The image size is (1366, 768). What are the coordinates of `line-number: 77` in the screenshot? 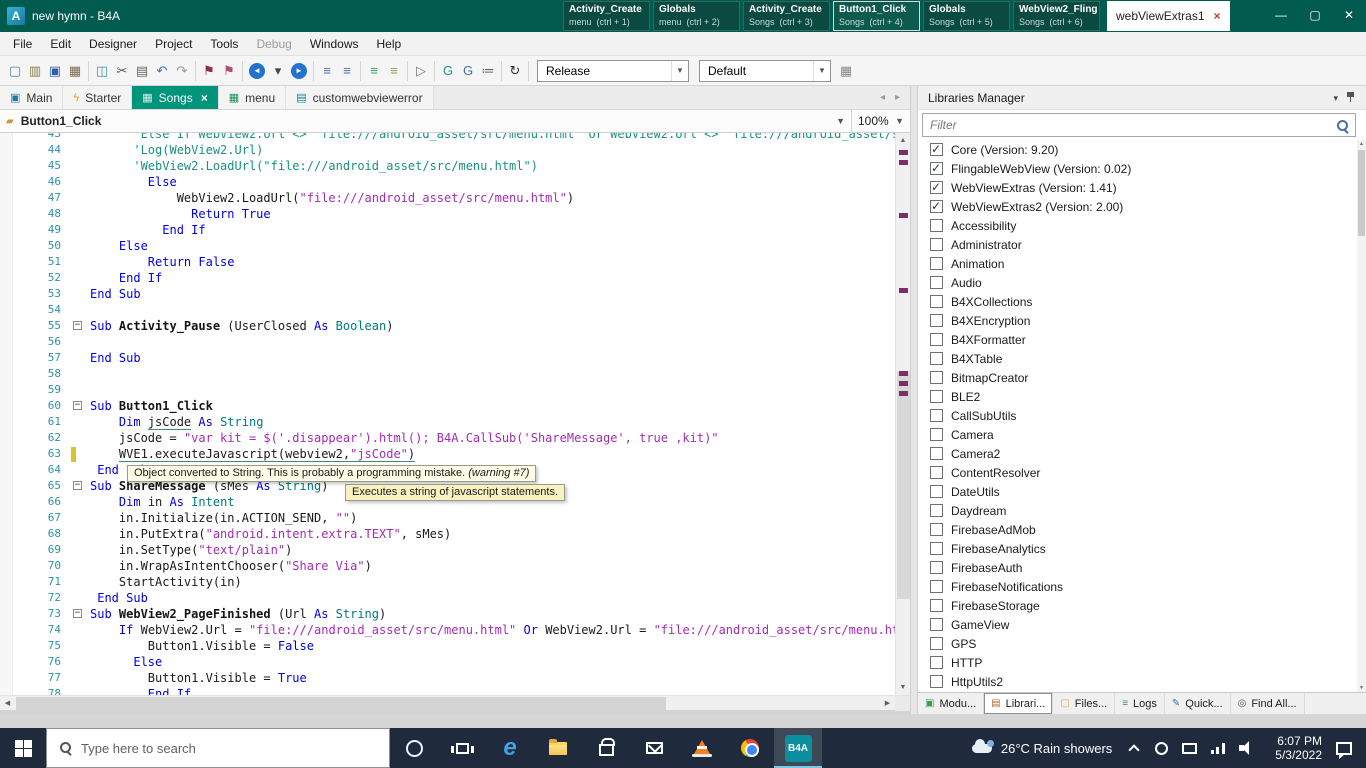 It's located at (35, 678).